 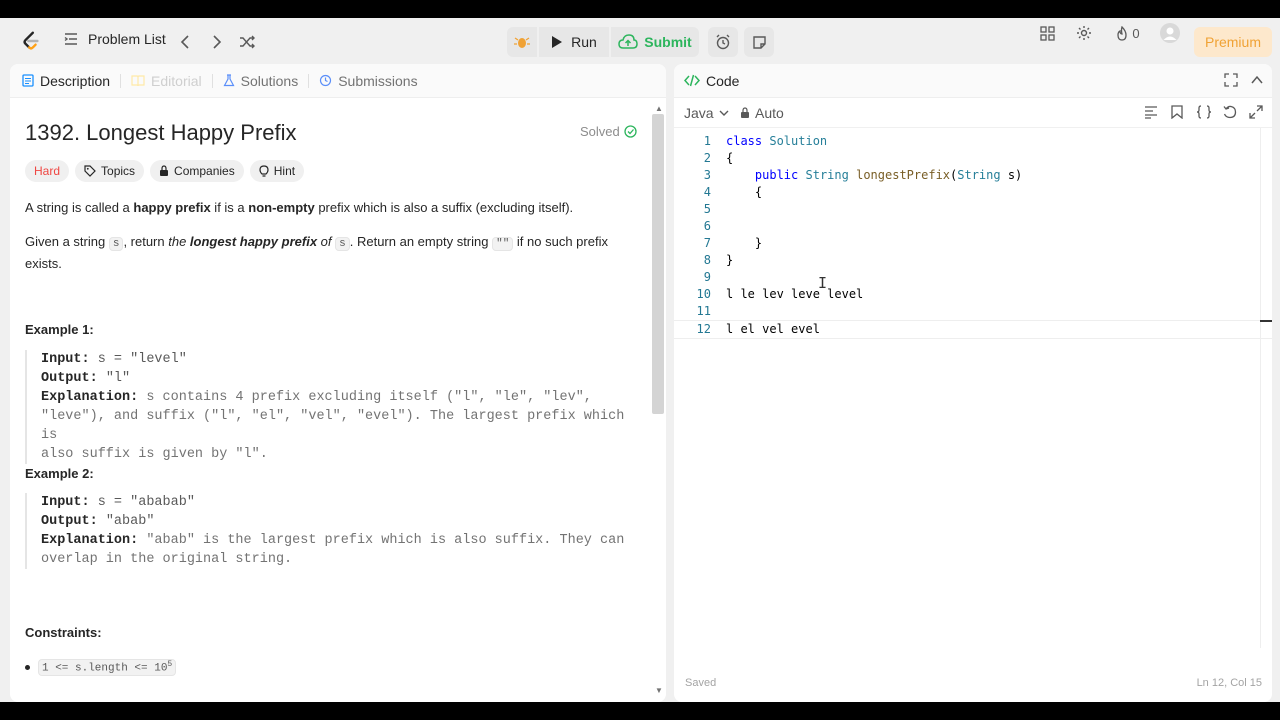 I want to click on cursor-position: Ln 12, Col 15, so click(x=1229, y=683).